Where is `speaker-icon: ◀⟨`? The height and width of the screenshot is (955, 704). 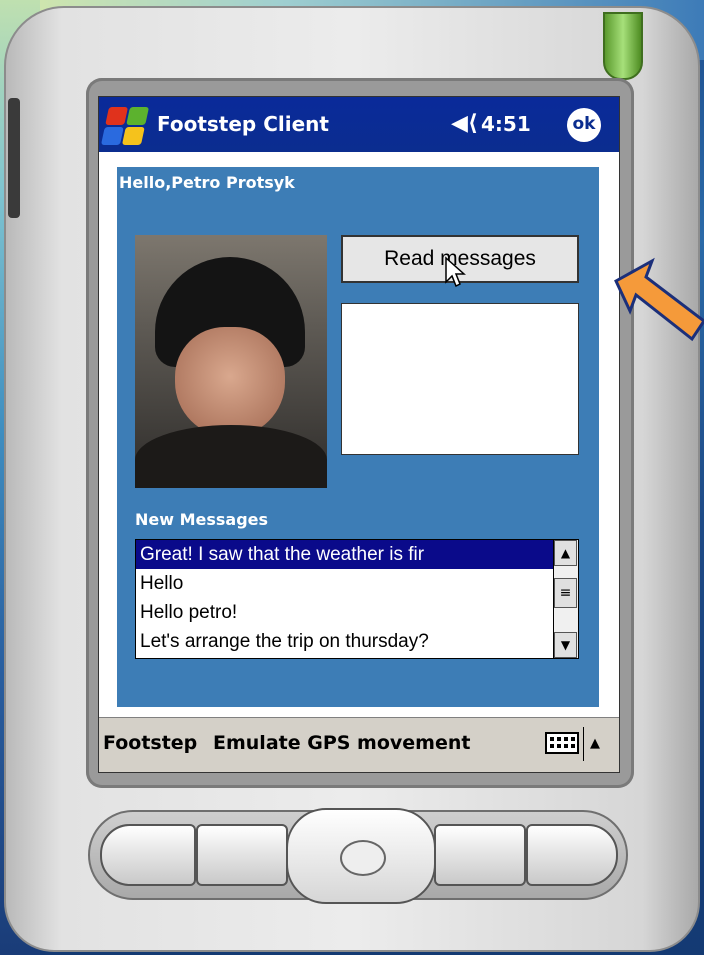 speaker-icon: ◀⟨ is located at coordinates (464, 123).